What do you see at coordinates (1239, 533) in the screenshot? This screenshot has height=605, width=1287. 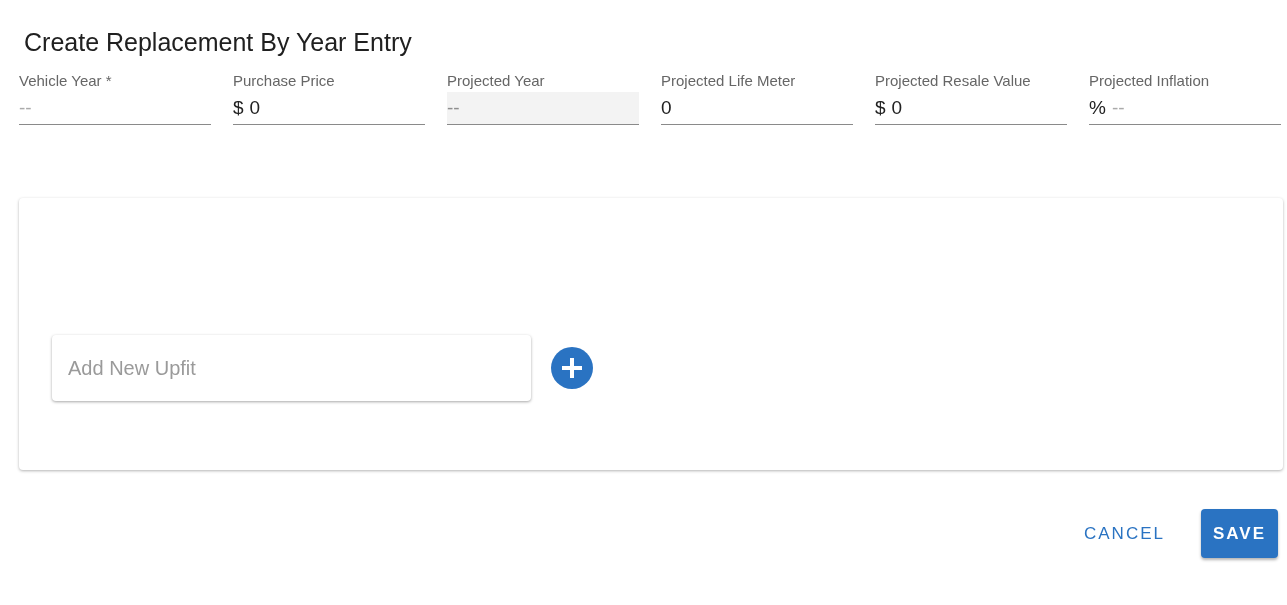 I see `save-button: SAVE` at bounding box center [1239, 533].